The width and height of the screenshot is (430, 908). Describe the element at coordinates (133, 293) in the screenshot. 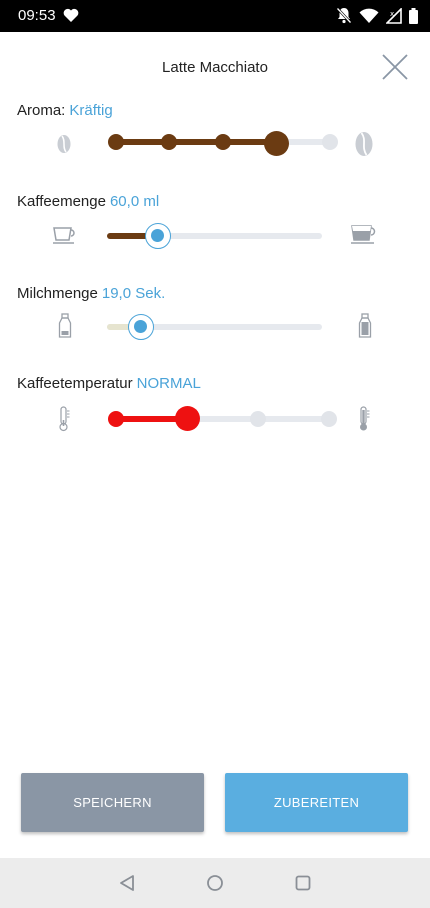

I see `milk-amount-value: 19,0 Sek.` at that location.